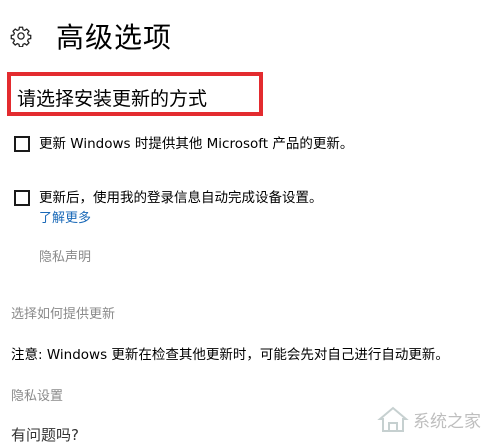 This screenshot has height=445, width=487. Describe the element at coordinates (22, 198) in the screenshot. I see `checkbox-auto-setup` at that location.